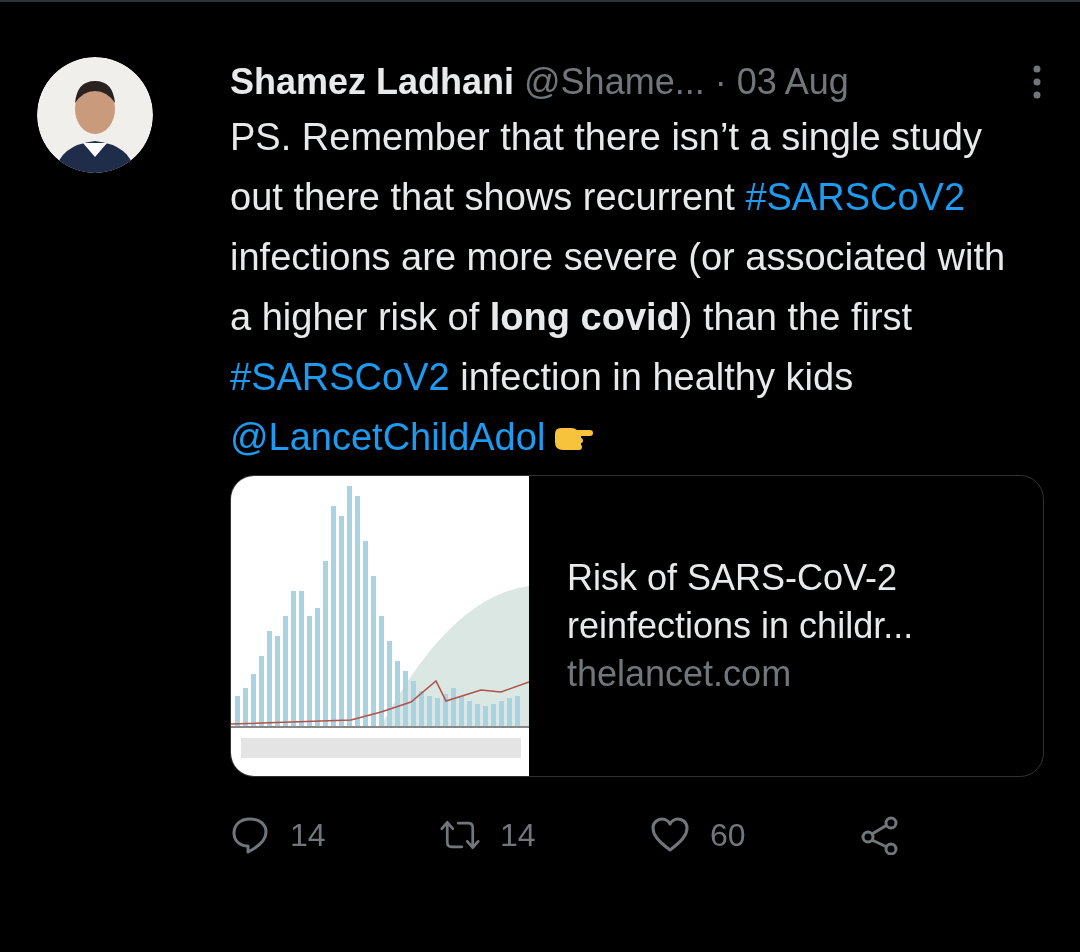  What do you see at coordinates (680, 674) in the screenshot?
I see `card-domain: thelancet.com` at bounding box center [680, 674].